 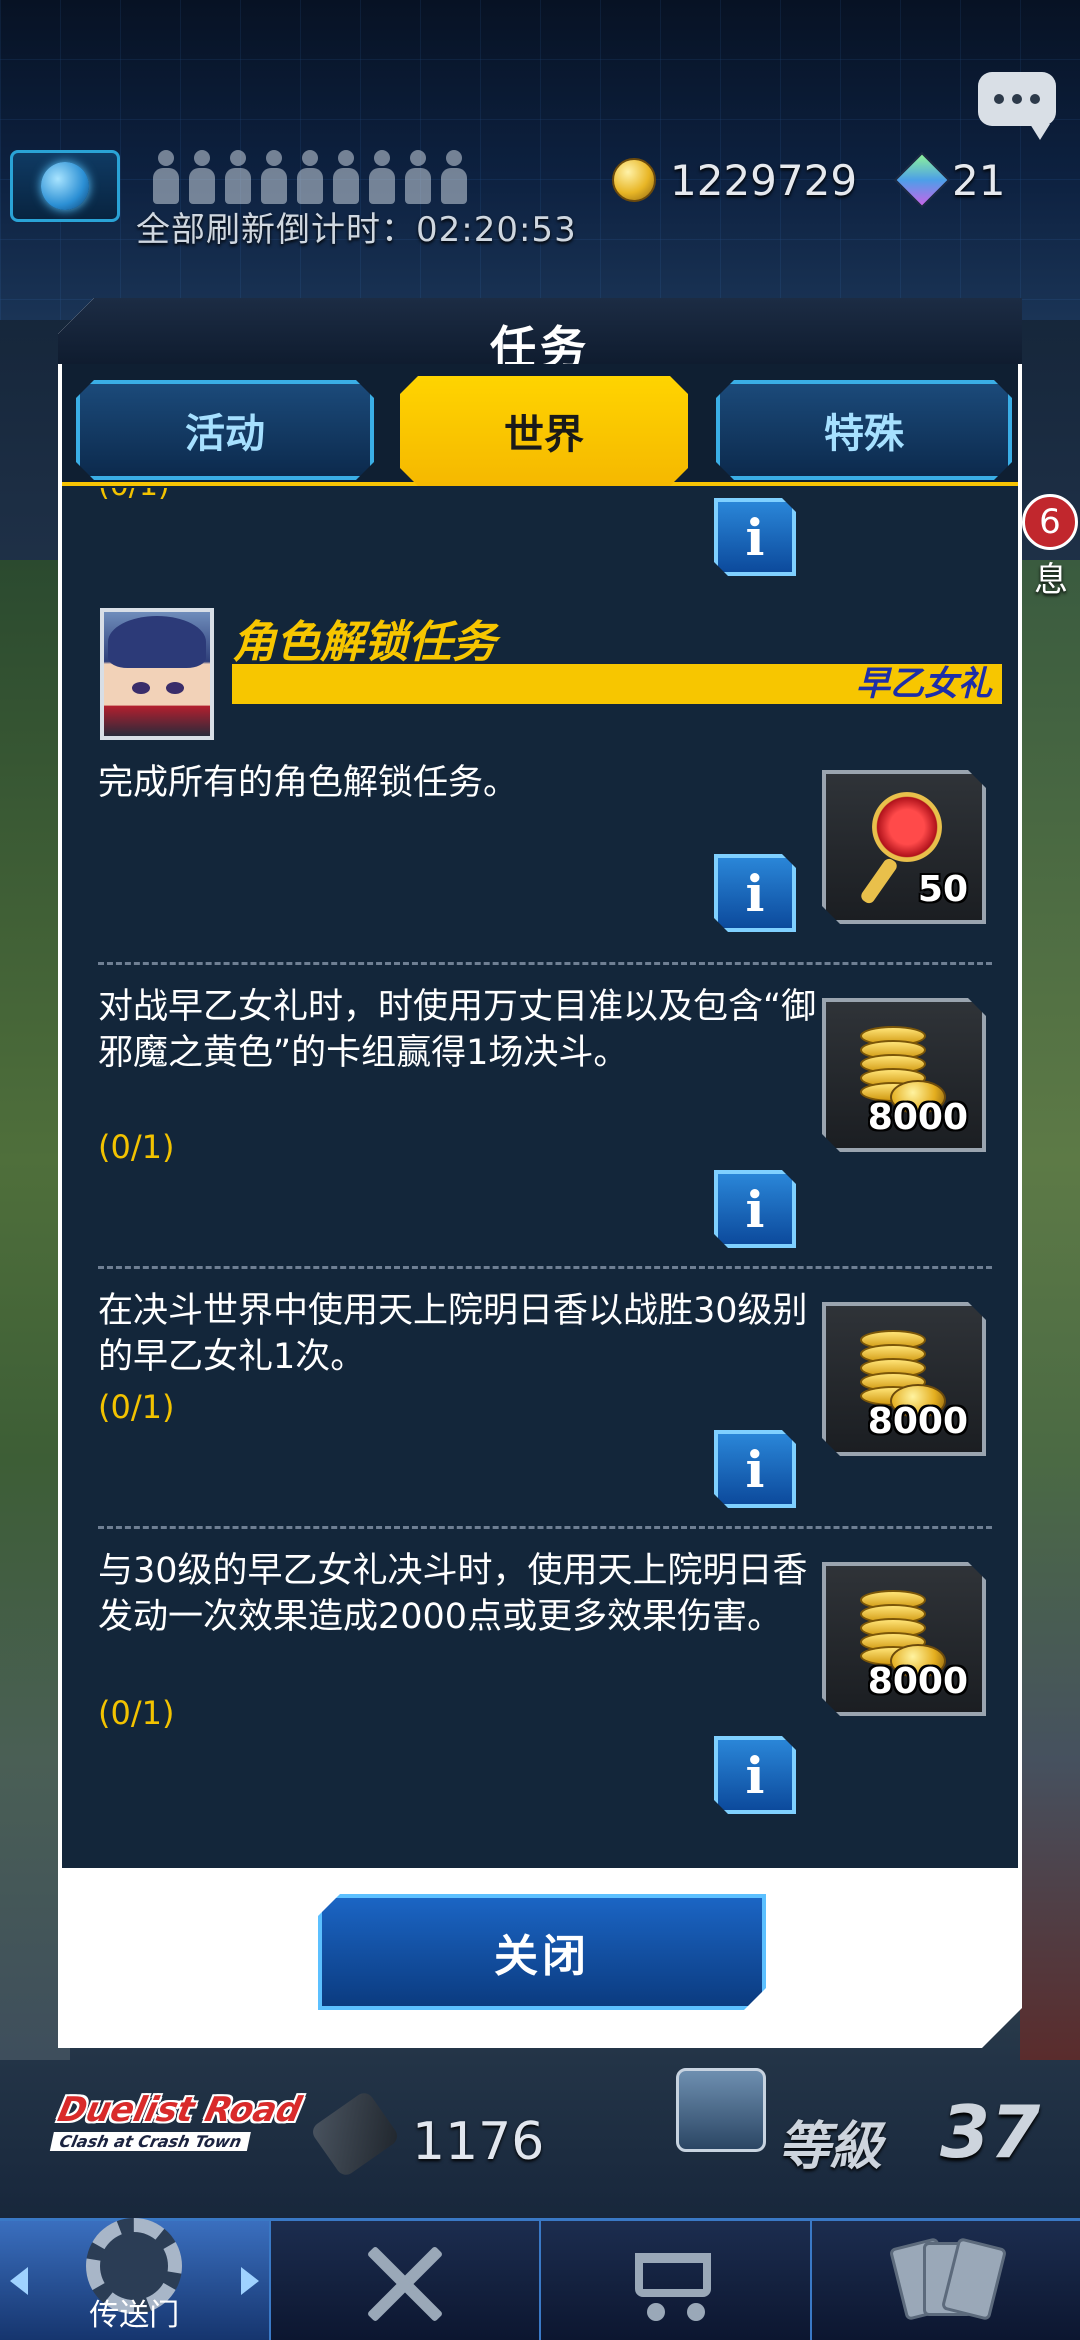 What do you see at coordinates (764, 180) in the screenshot?
I see `gold-amount: 1229729` at bounding box center [764, 180].